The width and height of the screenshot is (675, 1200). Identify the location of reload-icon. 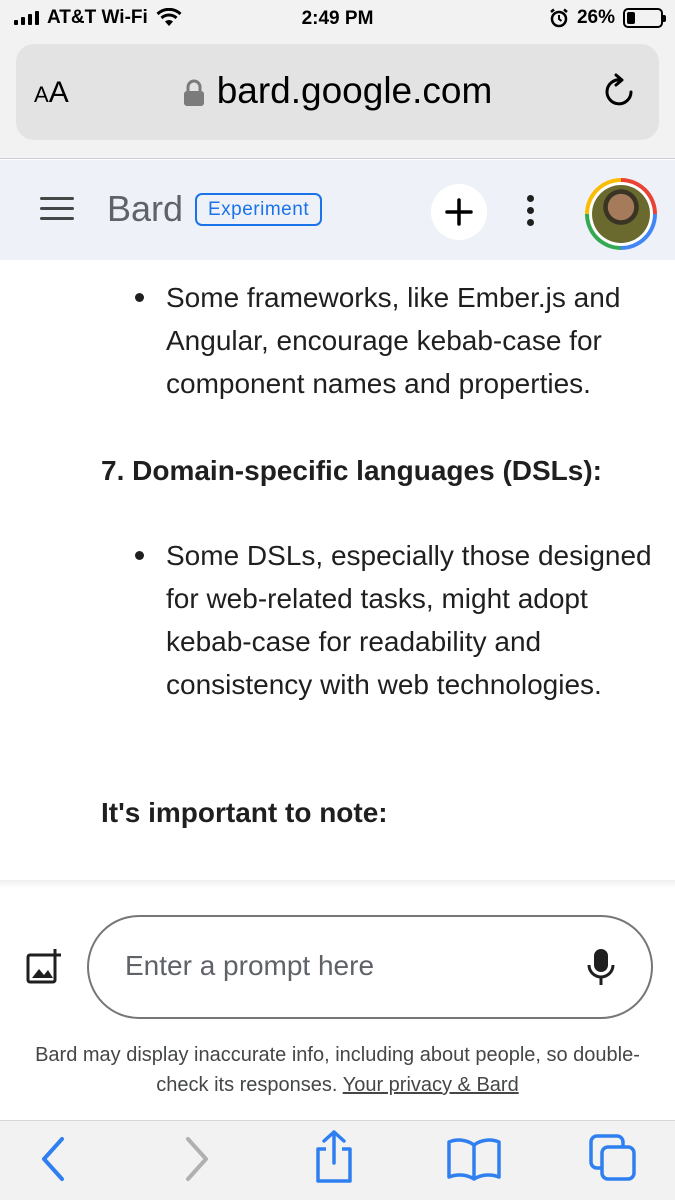
(619, 91).